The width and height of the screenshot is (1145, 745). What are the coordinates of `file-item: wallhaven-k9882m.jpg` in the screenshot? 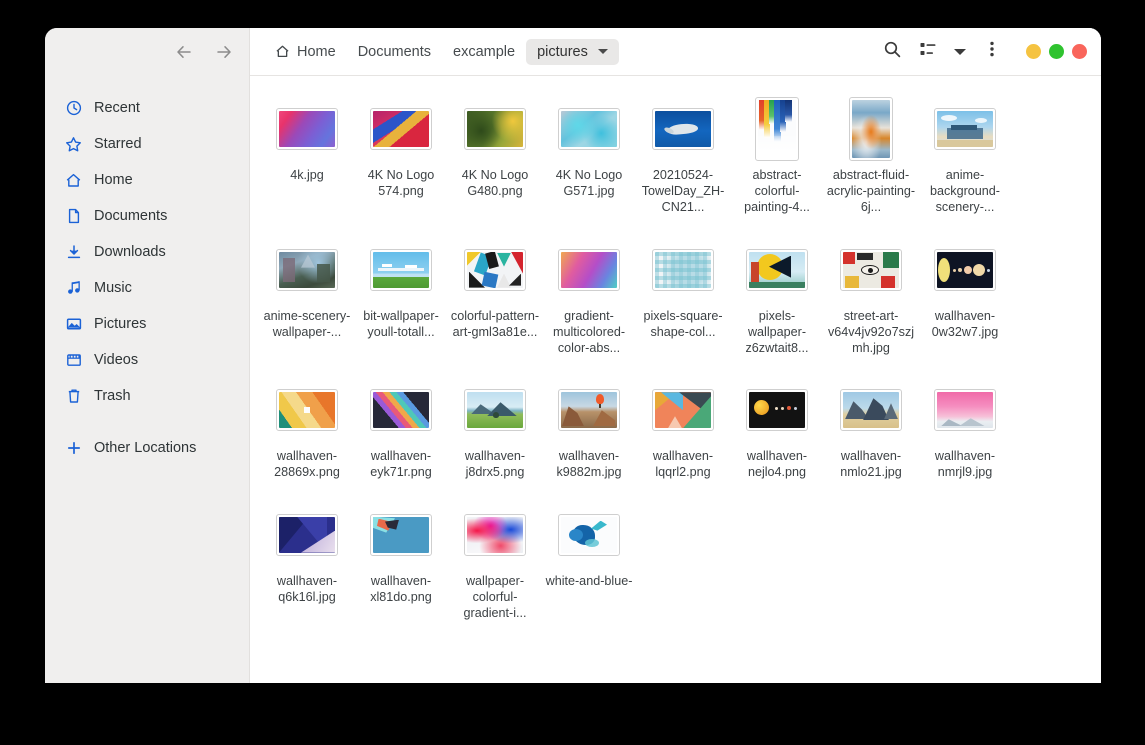 It's located at (589, 428).